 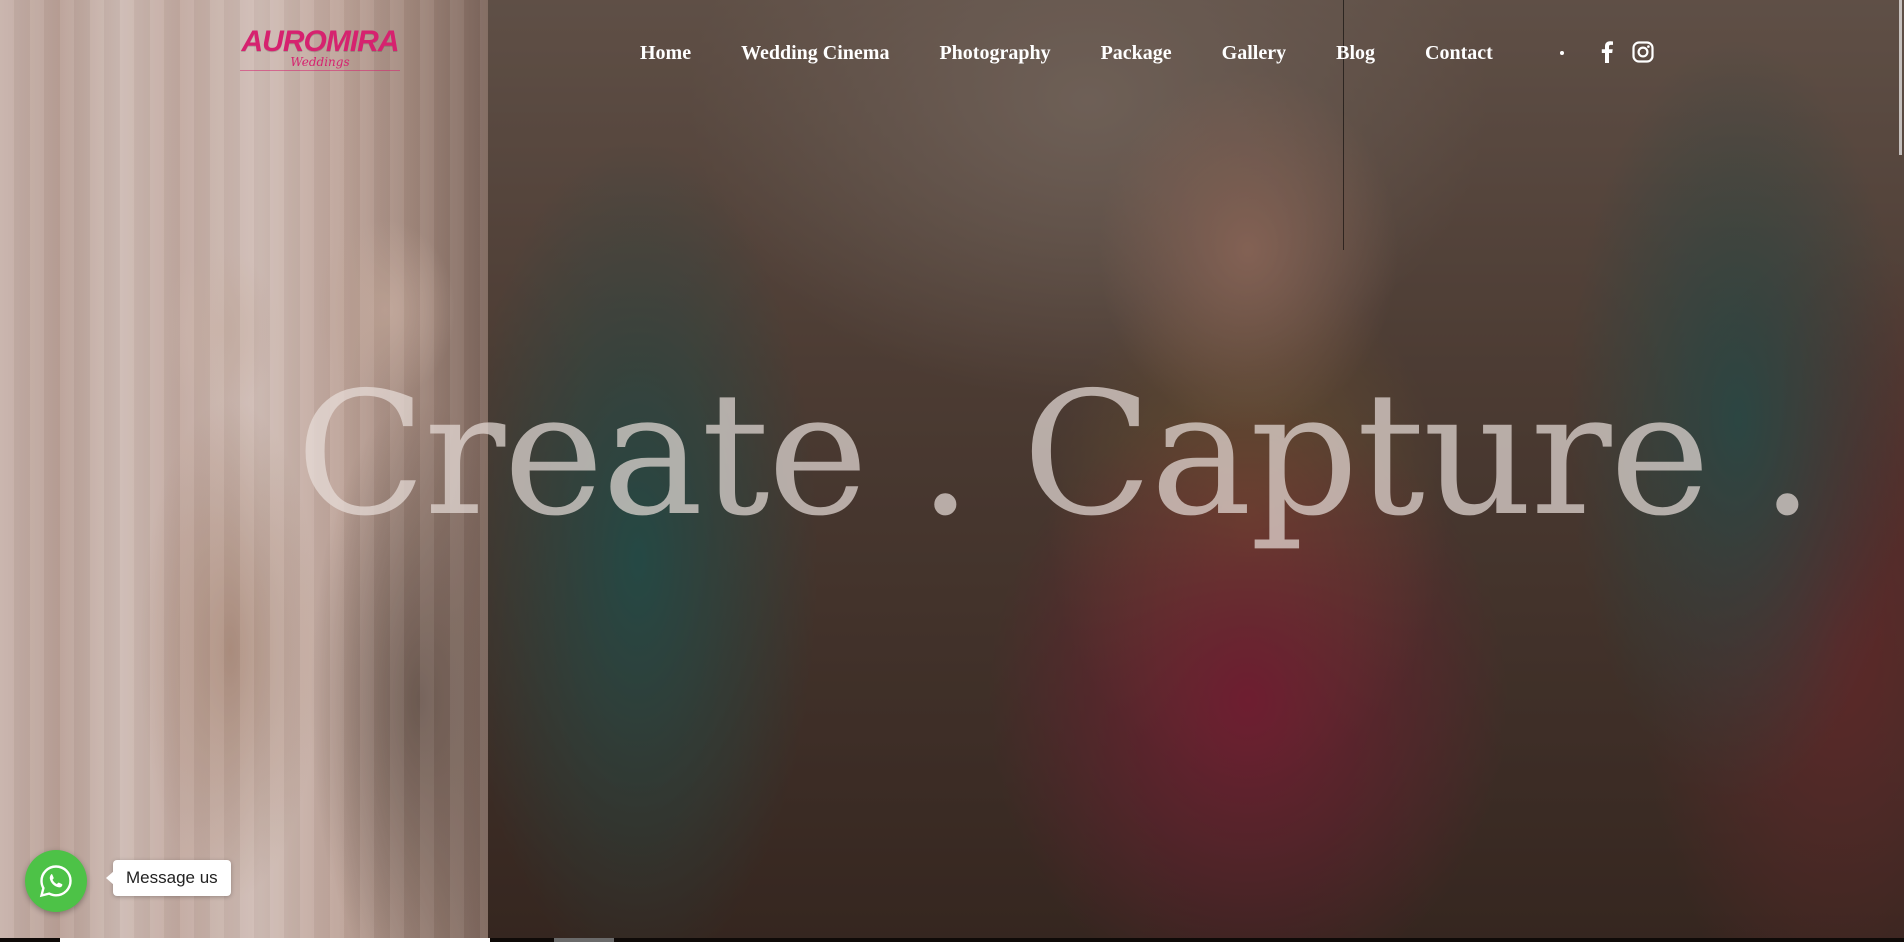 What do you see at coordinates (275, 940) in the screenshot?
I see `slider-progress-active` at bounding box center [275, 940].